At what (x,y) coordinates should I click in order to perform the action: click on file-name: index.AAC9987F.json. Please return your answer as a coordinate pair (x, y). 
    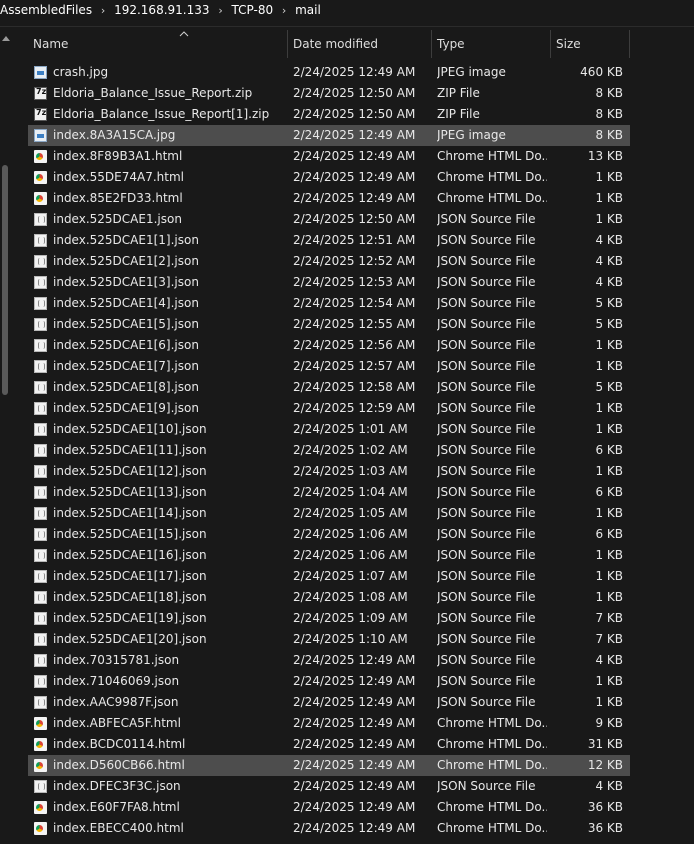
    Looking at the image, I should click on (116, 702).